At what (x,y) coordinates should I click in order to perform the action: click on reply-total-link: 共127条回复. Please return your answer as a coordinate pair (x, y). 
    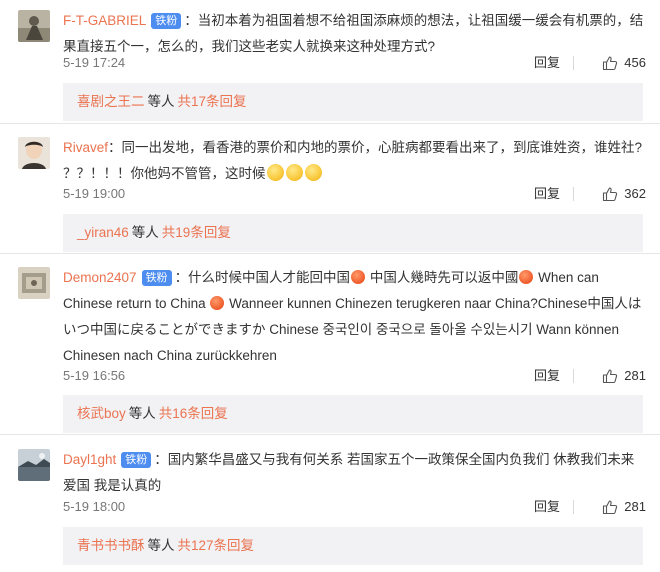
    Looking at the image, I should click on (216, 545).